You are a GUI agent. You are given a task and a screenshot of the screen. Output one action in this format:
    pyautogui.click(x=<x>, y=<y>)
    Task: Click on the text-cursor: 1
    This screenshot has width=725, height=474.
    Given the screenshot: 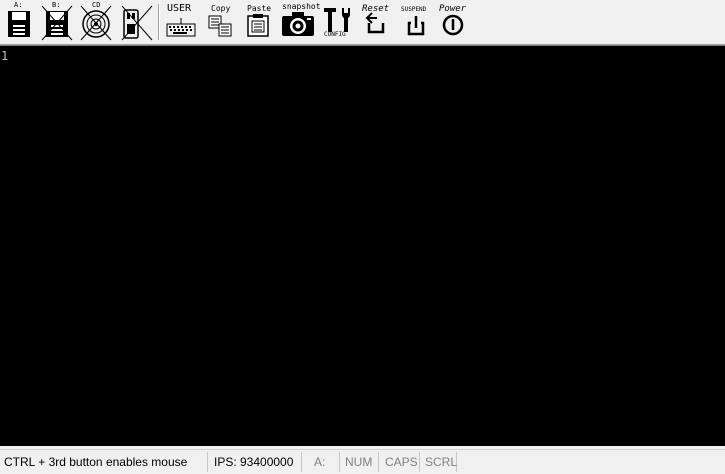 What is the action you would take?
    pyautogui.click(x=5, y=56)
    